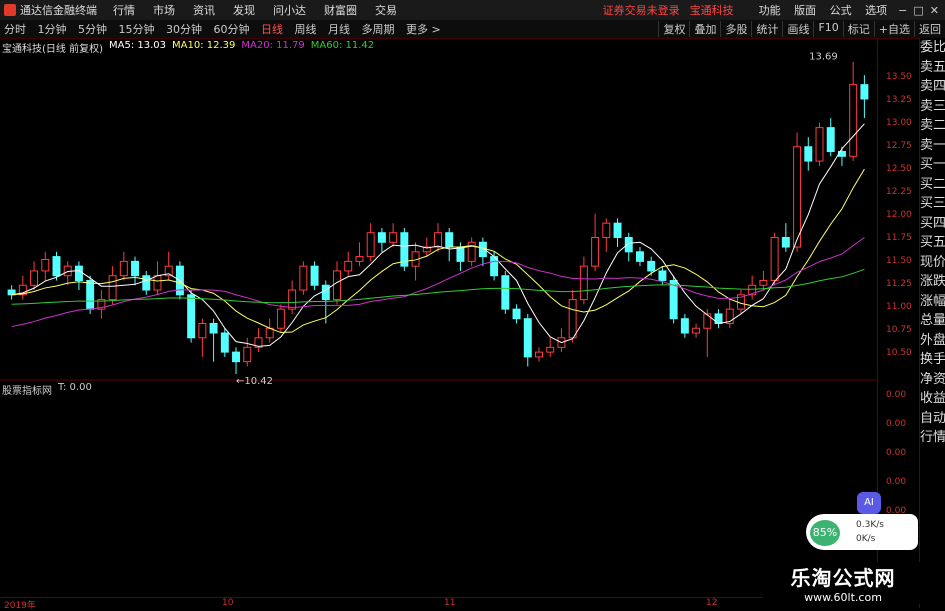 This screenshot has width=945, height=611. What do you see at coordinates (124, 10) in the screenshot?
I see `menu-quotes: 行情` at bounding box center [124, 10].